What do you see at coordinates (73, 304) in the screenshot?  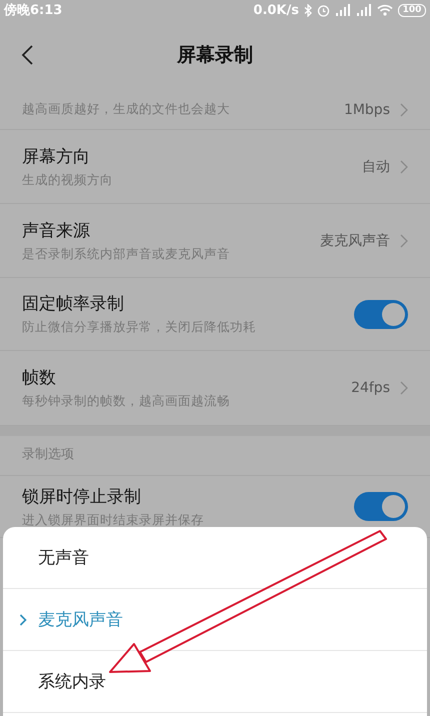 I see `setting-title: 固定帧率录制` at bounding box center [73, 304].